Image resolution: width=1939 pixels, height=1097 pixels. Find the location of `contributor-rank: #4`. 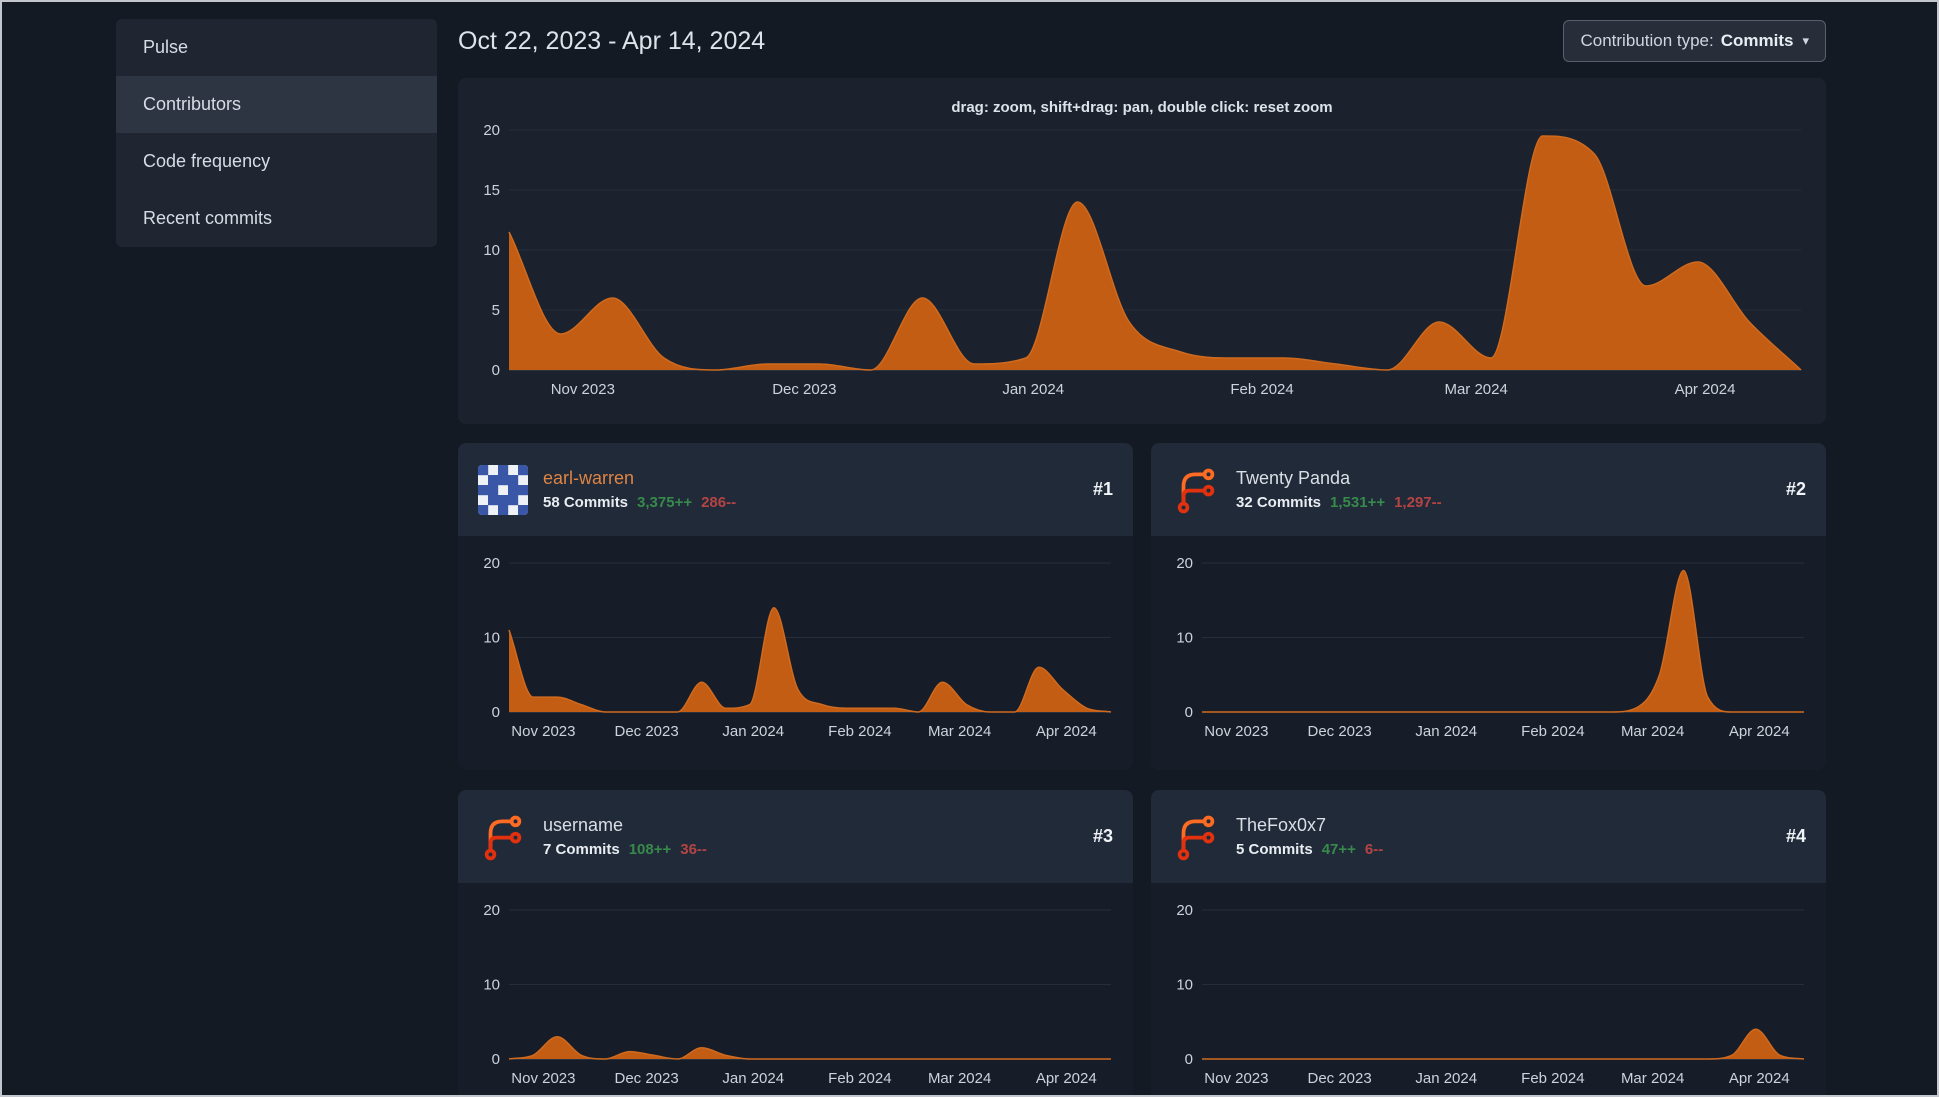

contributor-rank: #4 is located at coordinates (1795, 836).